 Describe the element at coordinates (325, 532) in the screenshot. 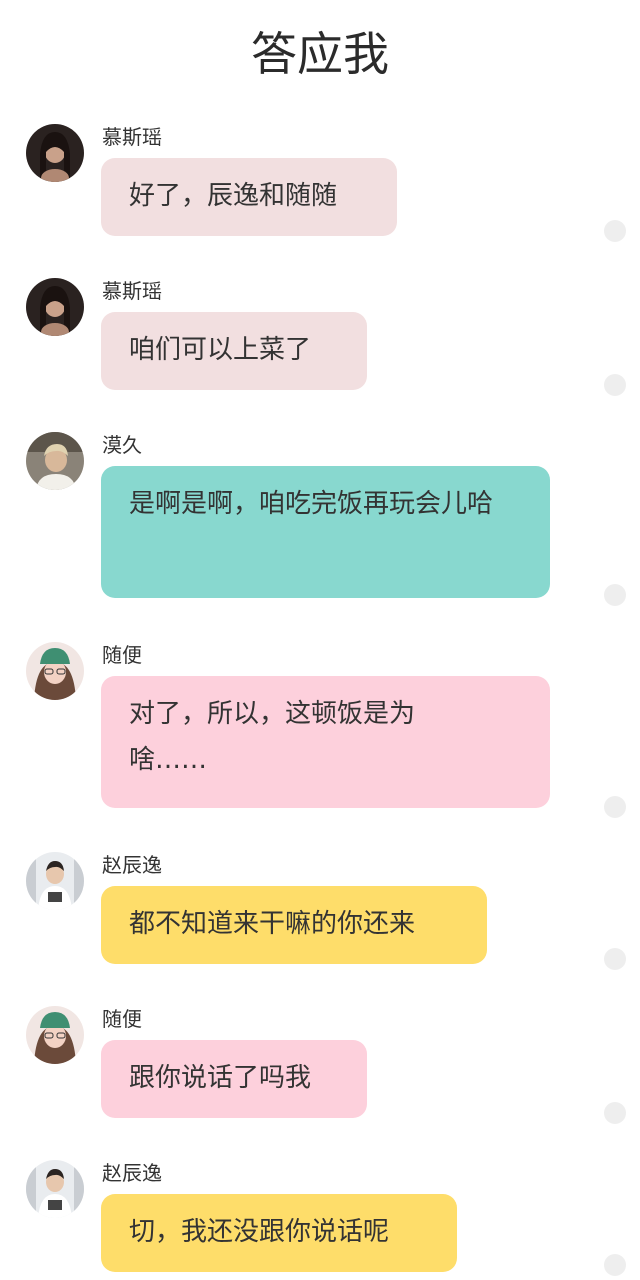

I see `message-bubble: 是啊是啊，咱吃完饭再玩会儿哈` at that location.